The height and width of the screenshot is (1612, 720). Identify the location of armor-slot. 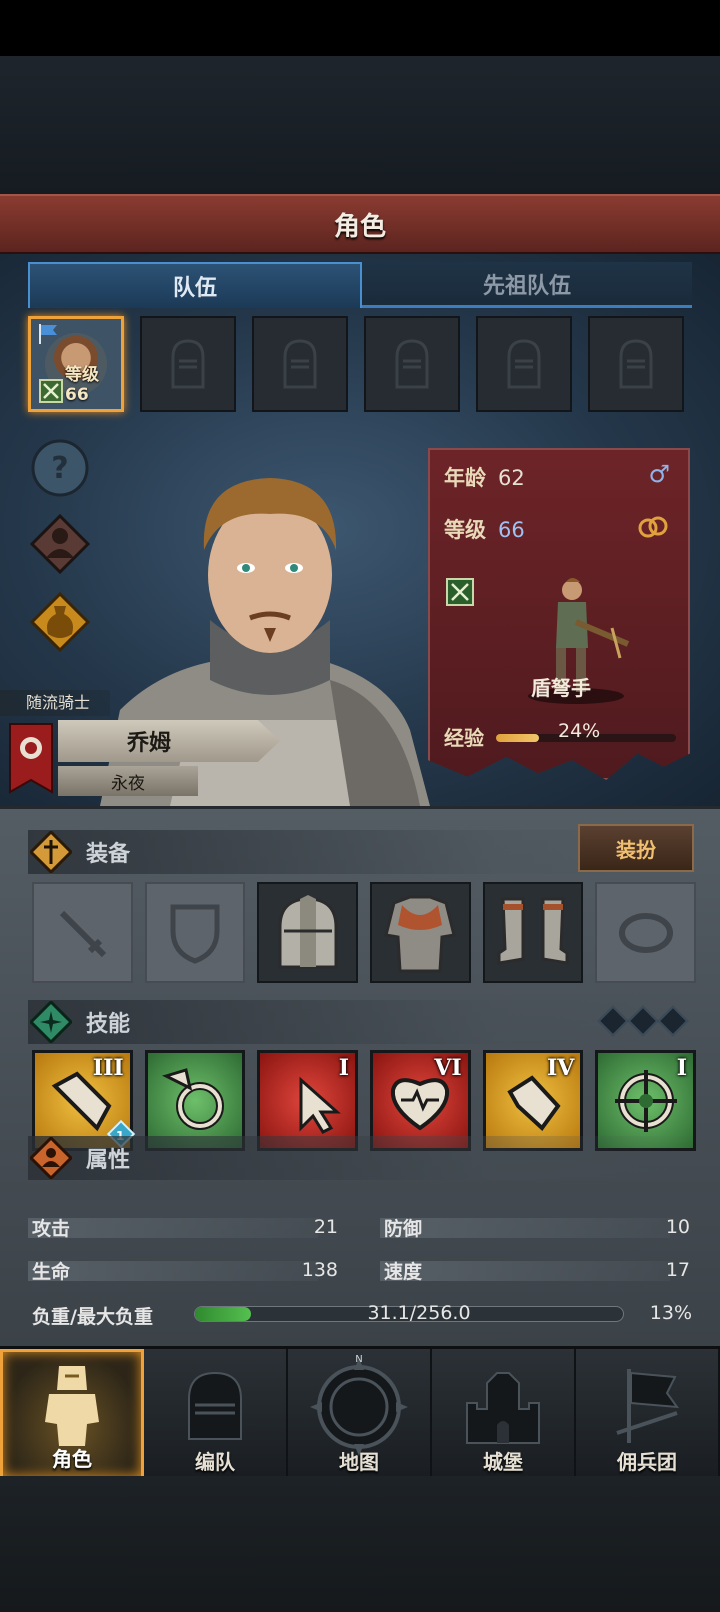
(420, 932).